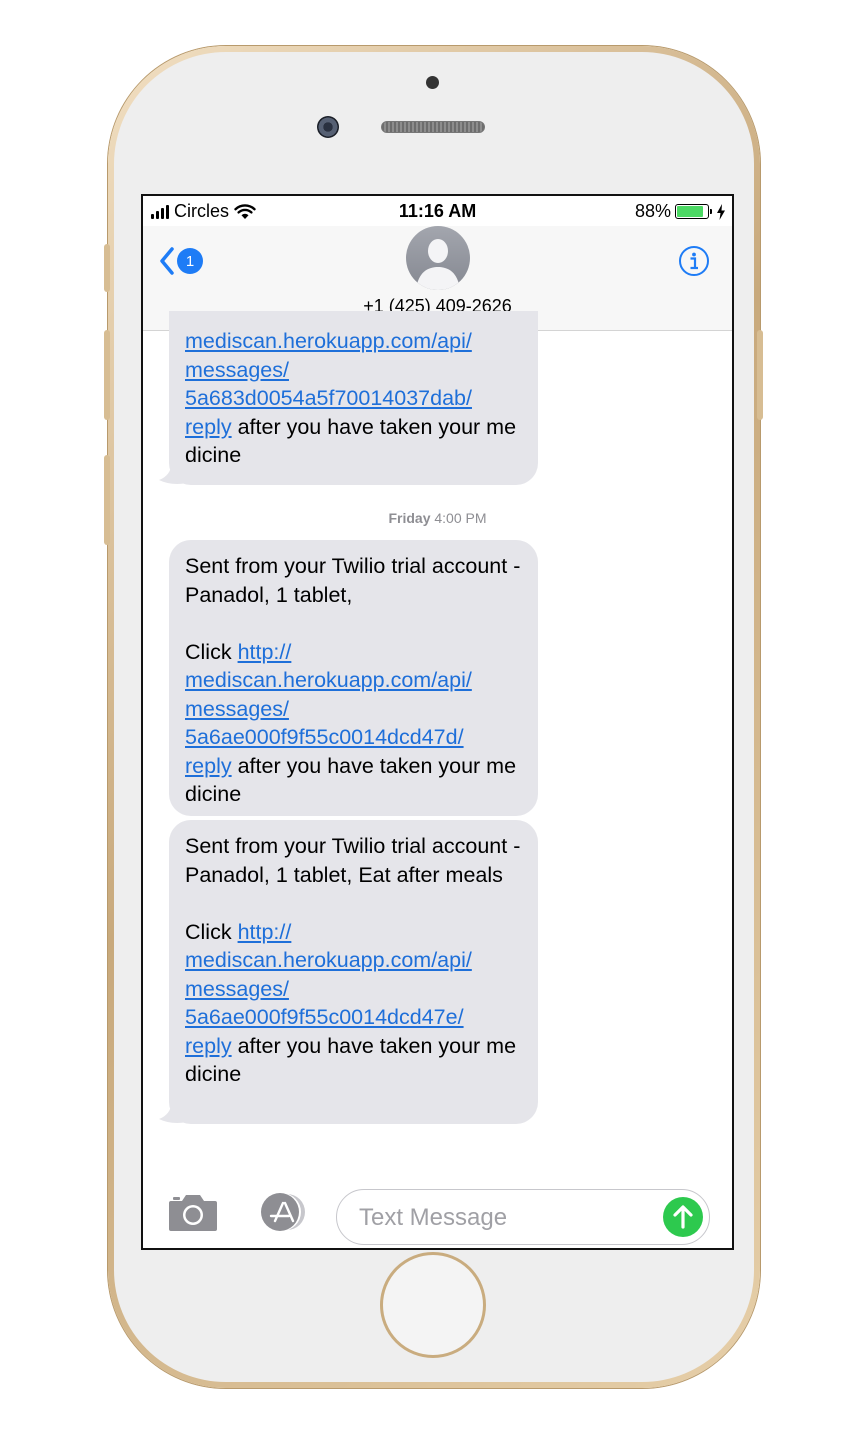 This screenshot has width=867, height=1434. I want to click on app-store-icon, so click(280, 1212).